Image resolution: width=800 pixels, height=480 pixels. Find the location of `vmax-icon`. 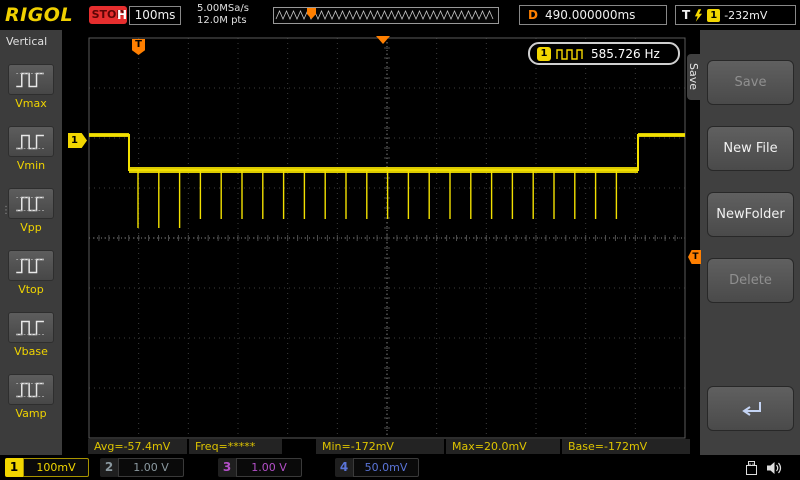

vmax-icon is located at coordinates (31, 79).